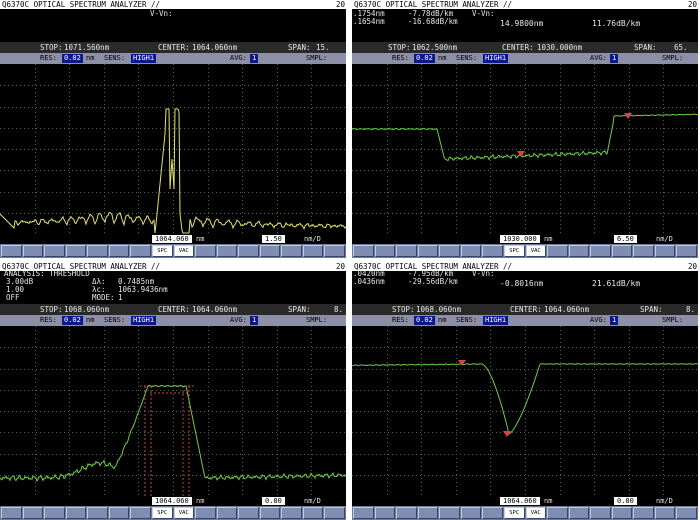 The image size is (700, 520). What do you see at coordinates (48, 320) in the screenshot?
I see `res-label: RES:` at bounding box center [48, 320].